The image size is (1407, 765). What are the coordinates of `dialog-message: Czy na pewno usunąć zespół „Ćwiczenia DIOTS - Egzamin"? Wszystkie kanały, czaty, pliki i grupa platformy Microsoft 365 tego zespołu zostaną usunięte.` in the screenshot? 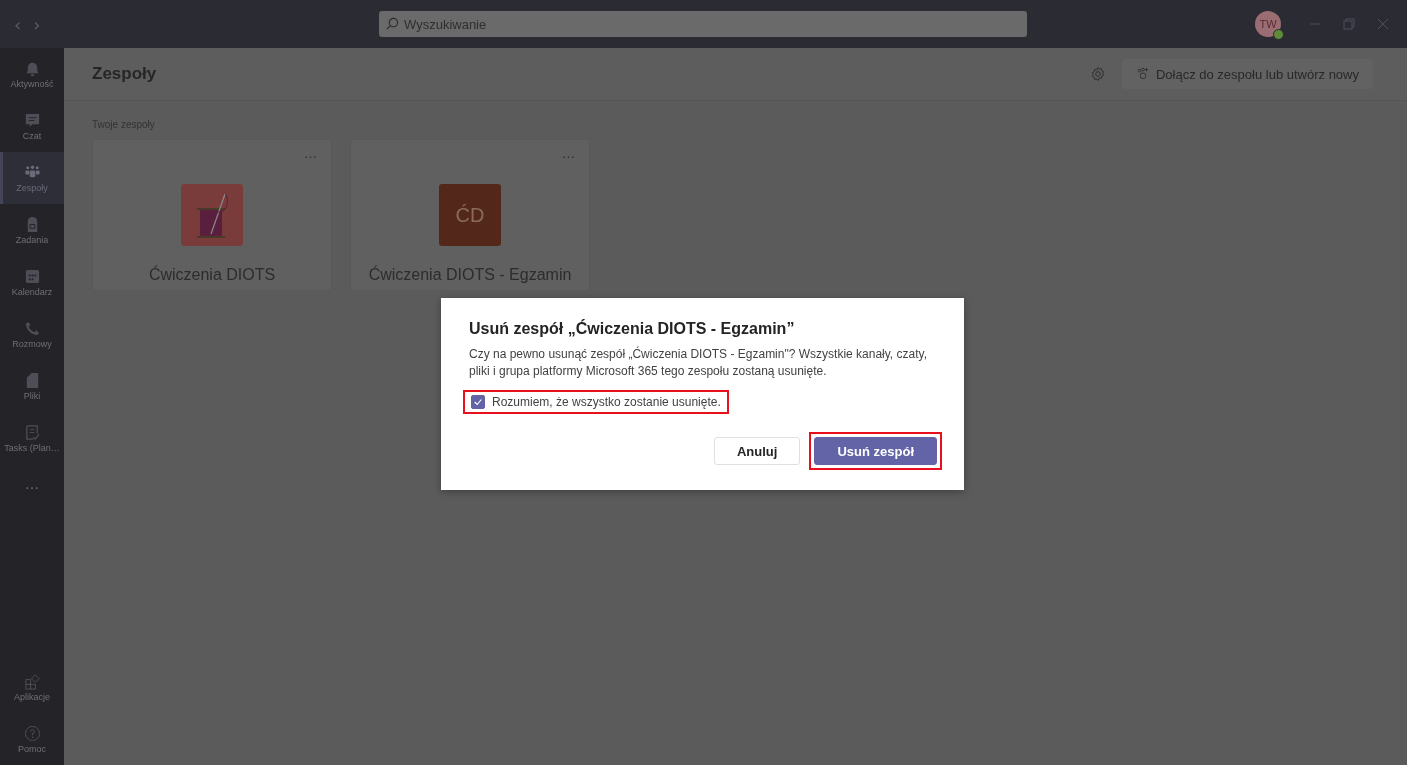 It's located at (698, 363).